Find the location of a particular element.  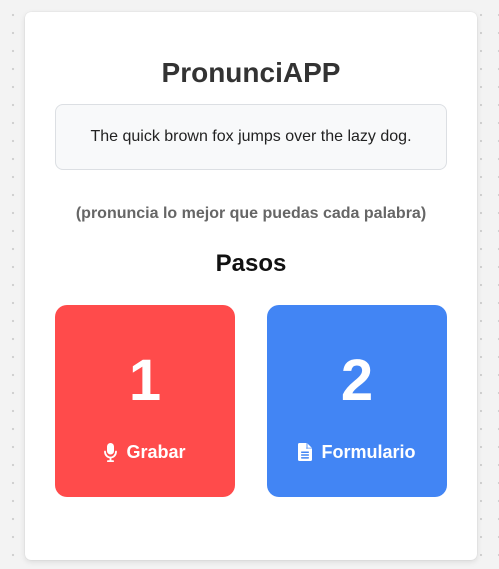

step-action: Grabar is located at coordinates (145, 452).